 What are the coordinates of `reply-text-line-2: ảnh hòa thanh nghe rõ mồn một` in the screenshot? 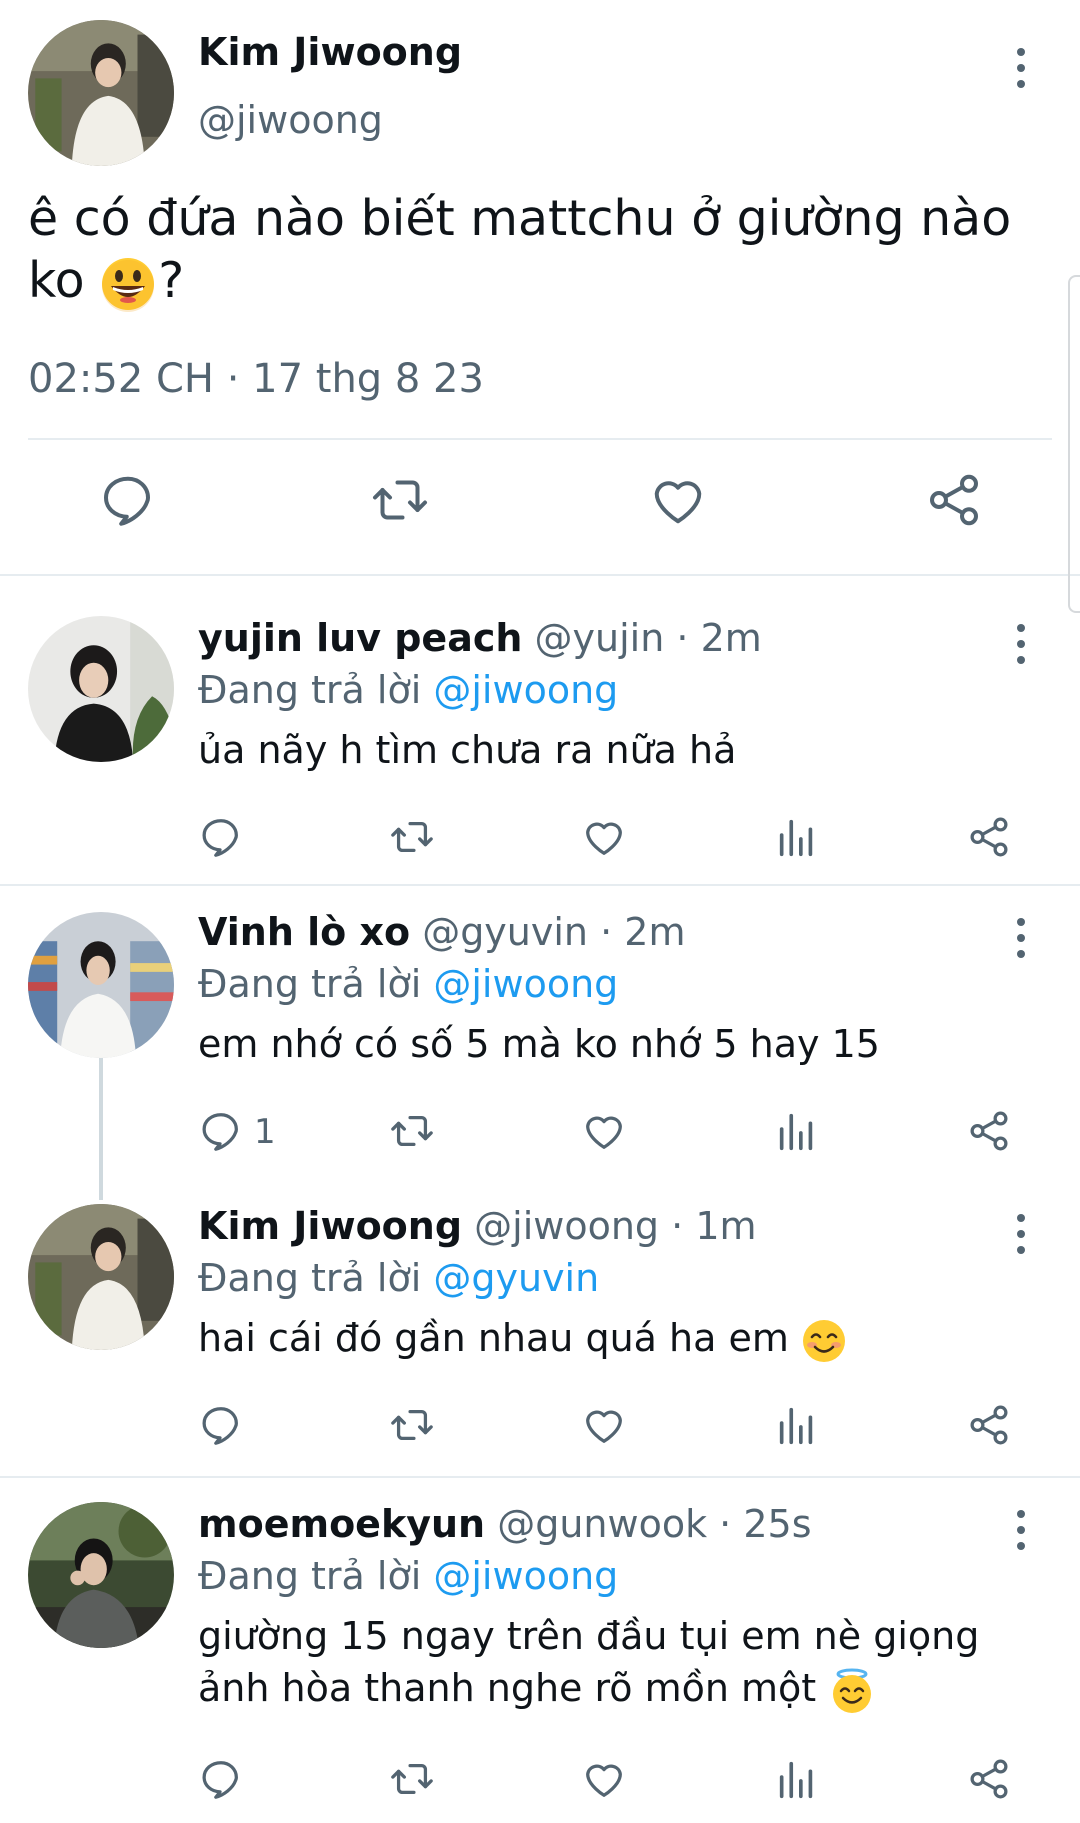 It's located at (608, 1688).